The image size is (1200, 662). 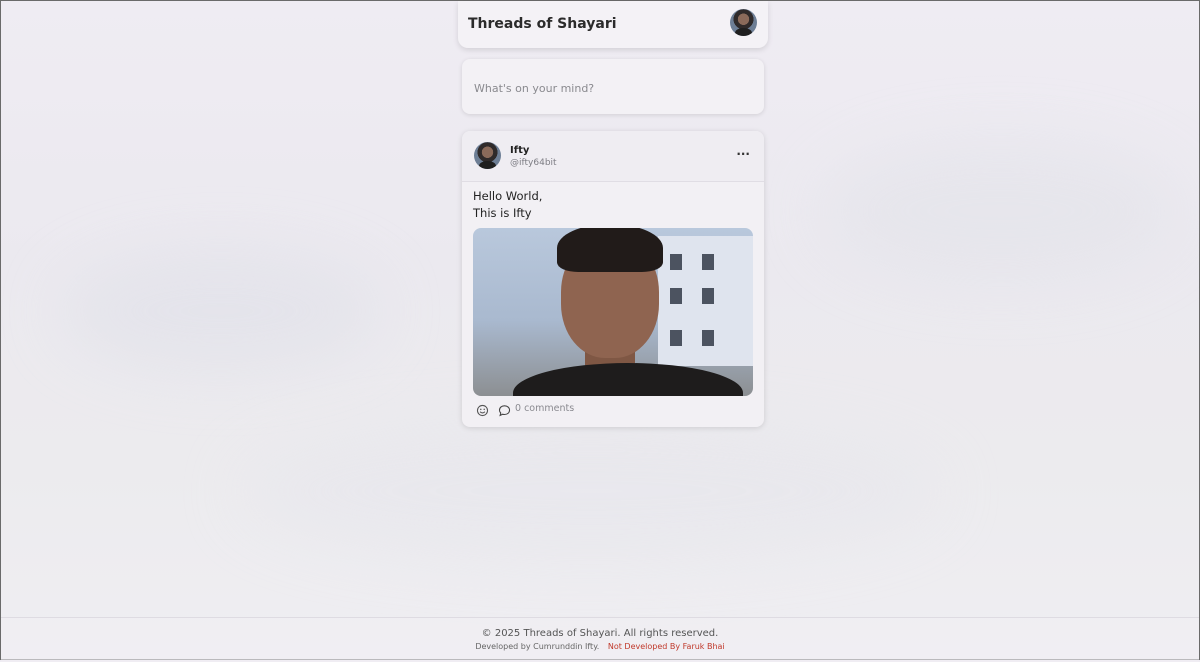 I want to click on author-handle: @ifty64bit, so click(x=533, y=163).